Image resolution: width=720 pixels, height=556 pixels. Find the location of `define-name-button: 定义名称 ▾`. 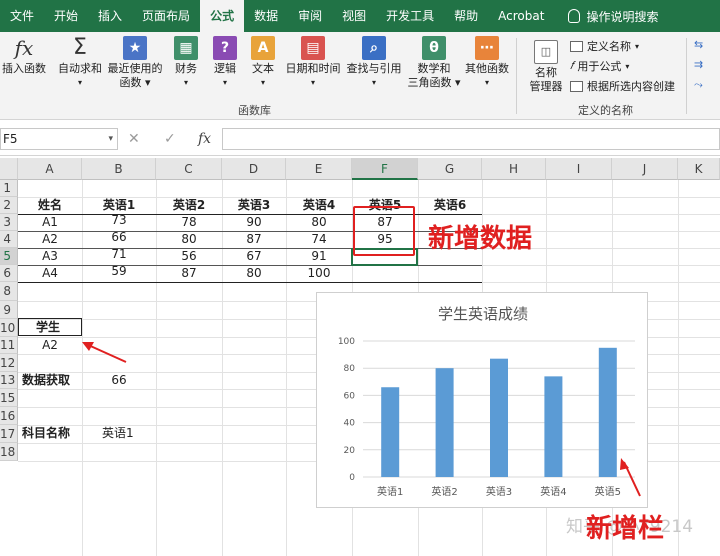

define-name-button: 定义名称 ▾ is located at coordinates (604, 46).